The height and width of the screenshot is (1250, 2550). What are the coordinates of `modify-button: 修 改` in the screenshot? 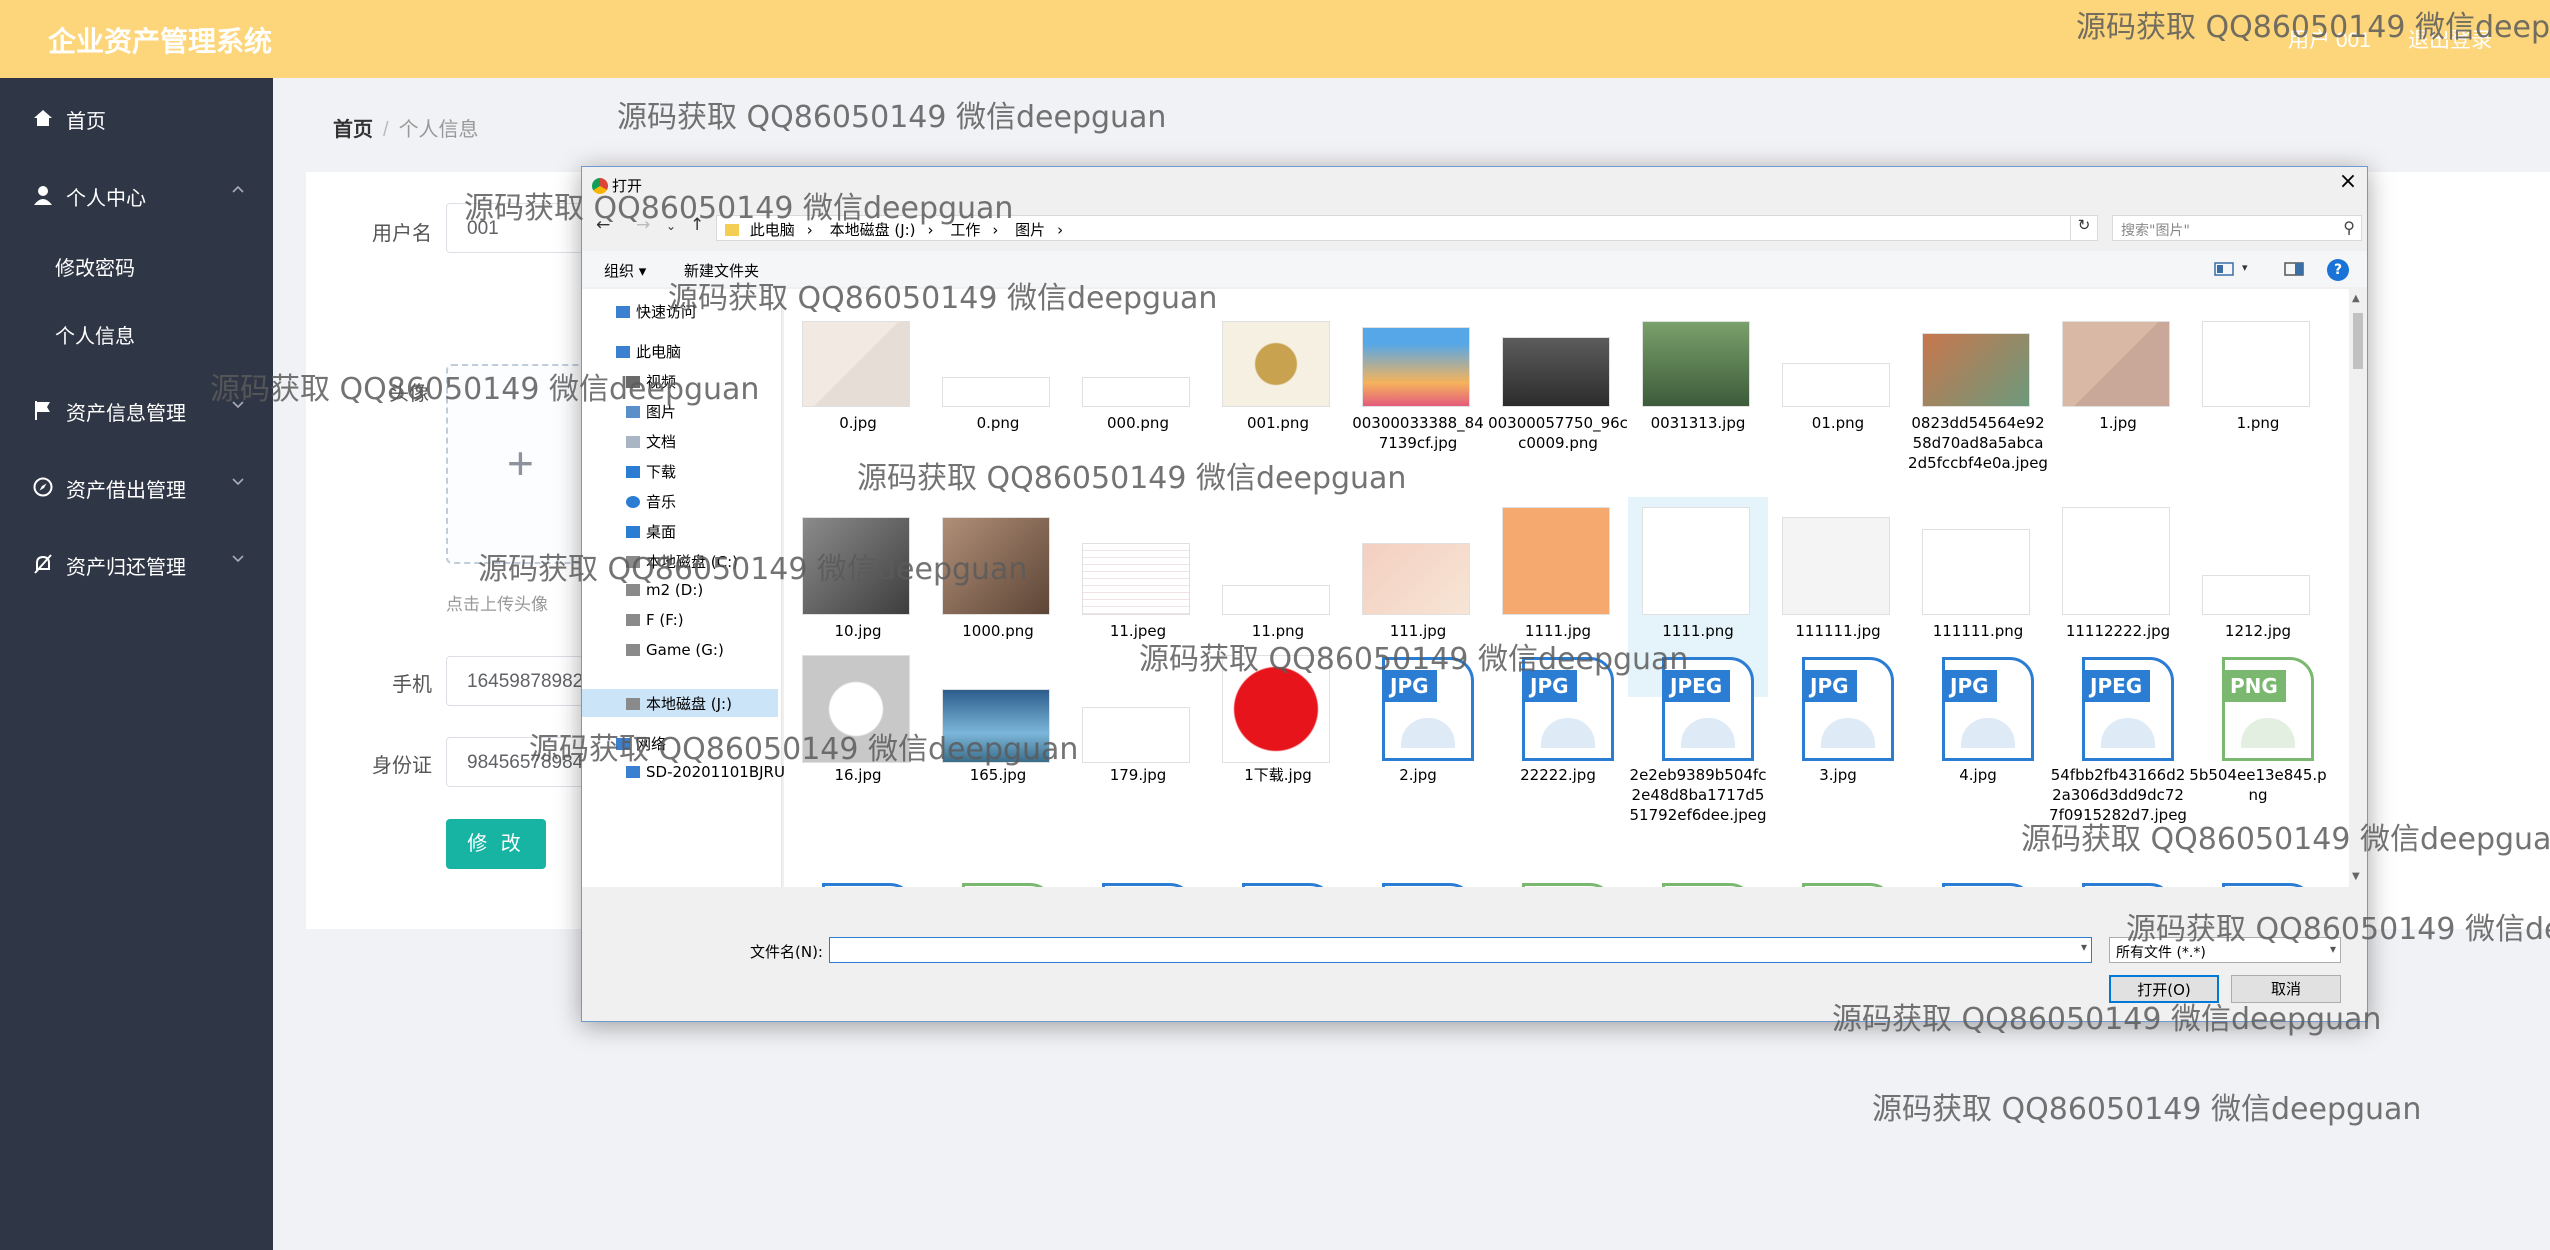 It's located at (496, 844).